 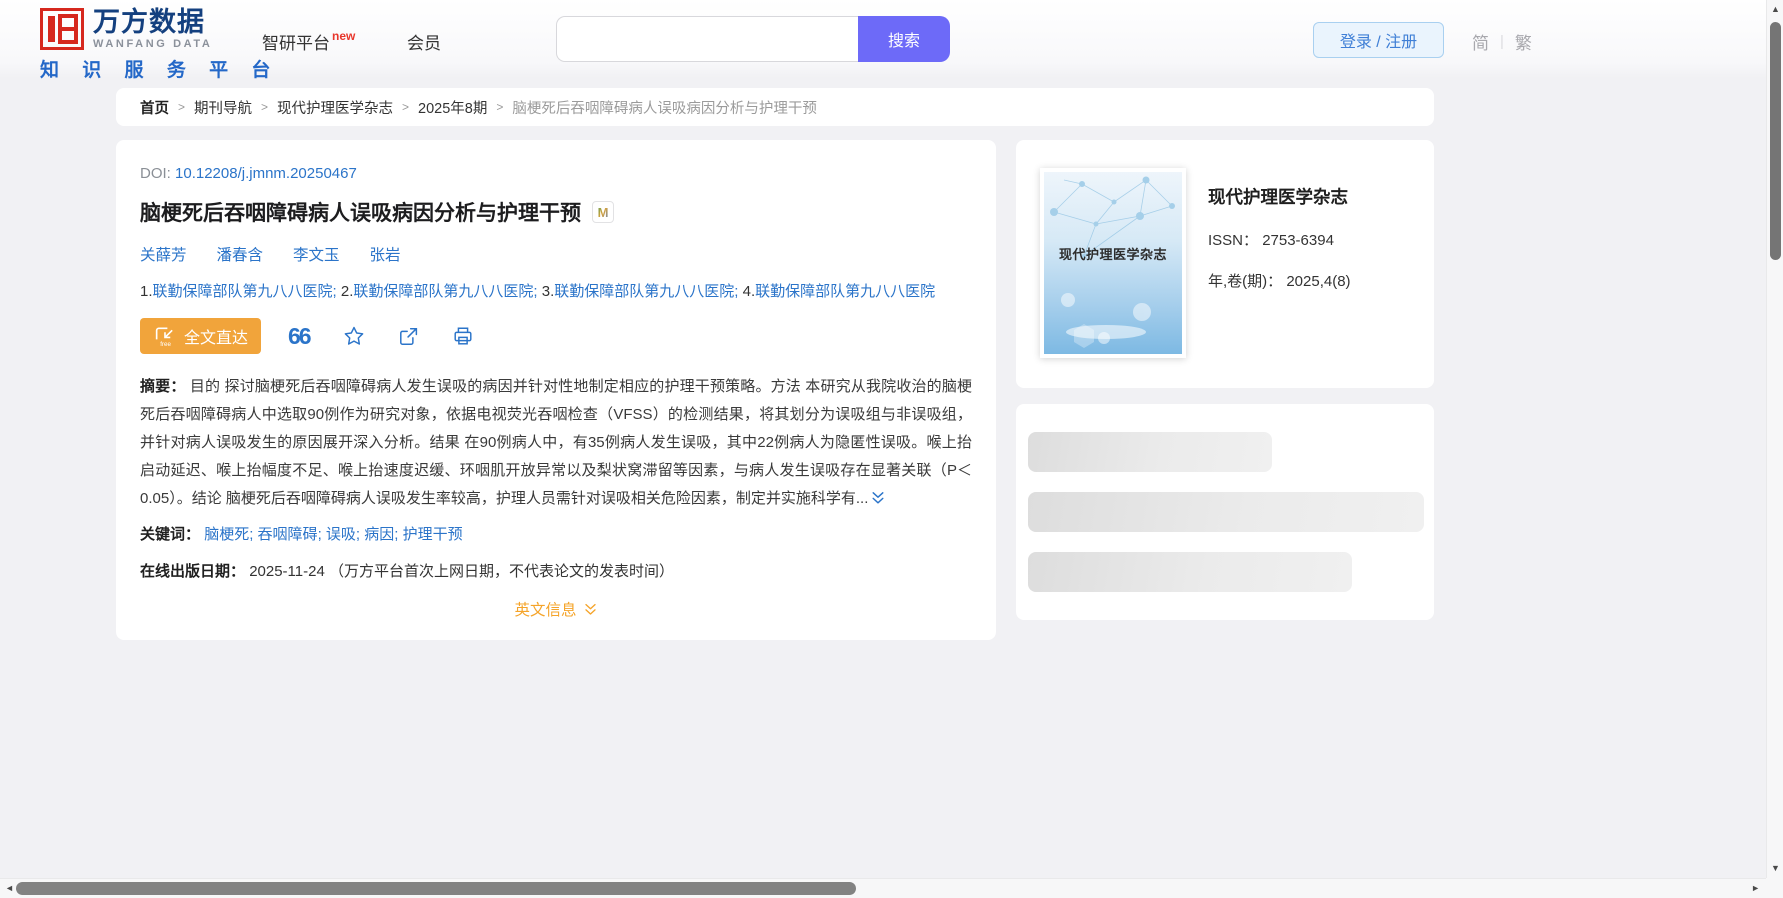 What do you see at coordinates (296, 43) in the screenshot?
I see `nav-zhiyan-label: 智研平台` at bounding box center [296, 43].